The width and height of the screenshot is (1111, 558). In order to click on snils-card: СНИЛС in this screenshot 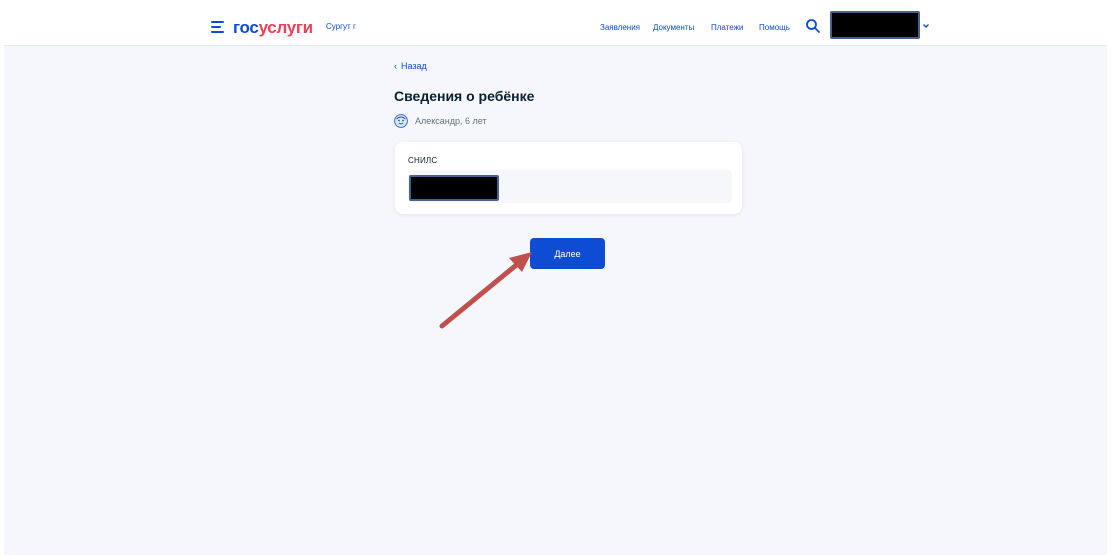, I will do `click(568, 178)`.